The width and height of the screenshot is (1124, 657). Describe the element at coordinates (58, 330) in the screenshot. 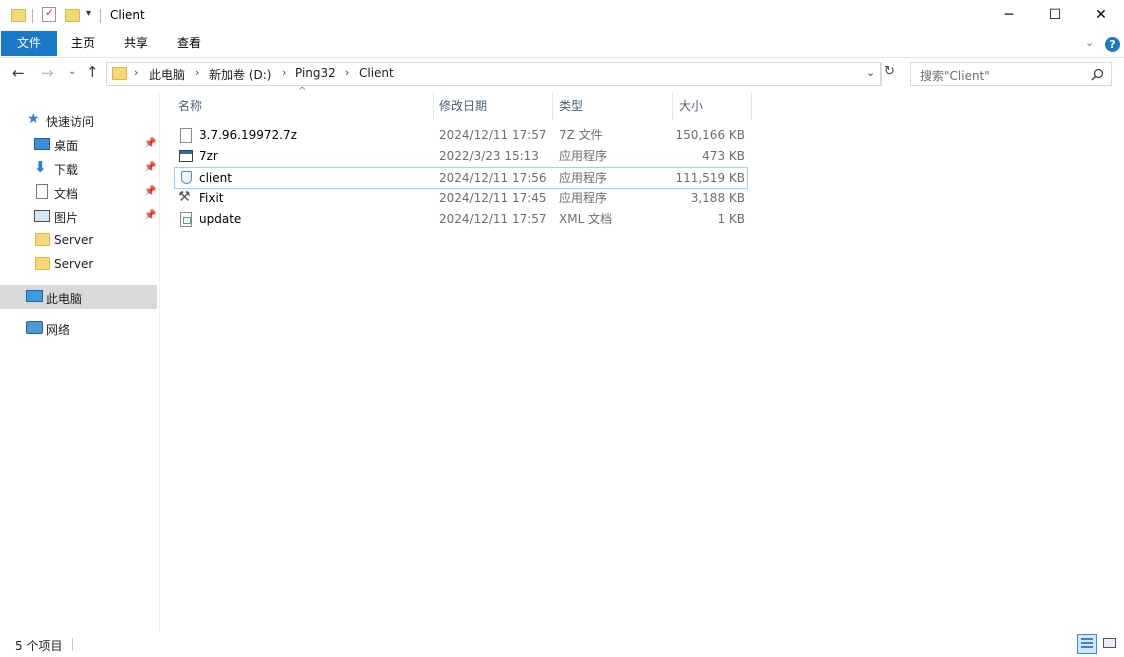

I see `sidebar-item-label: 网络` at that location.